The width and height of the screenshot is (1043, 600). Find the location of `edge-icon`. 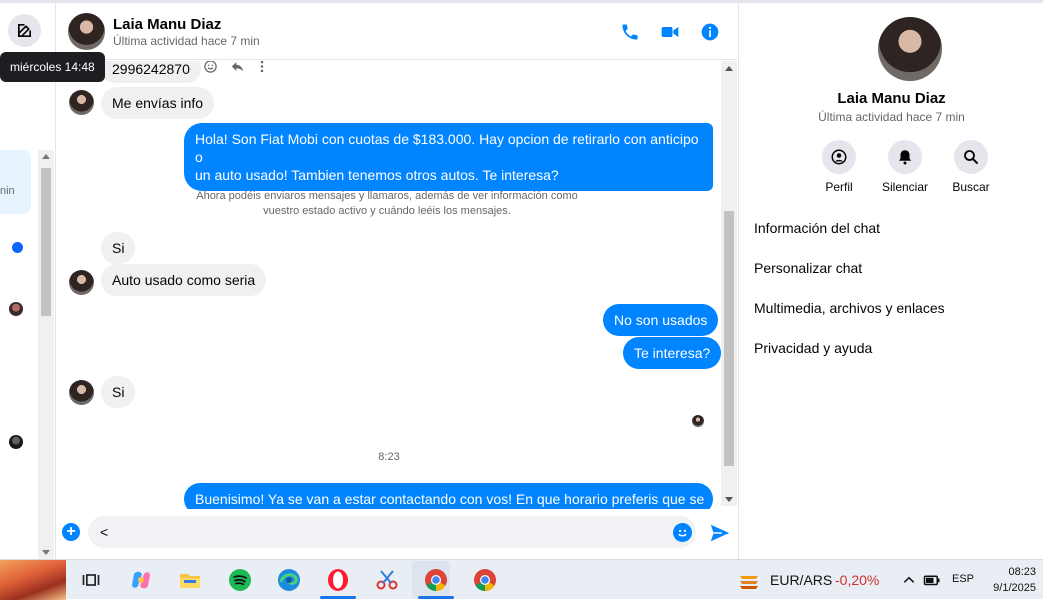

edge-icon is located at coordinates (289, 580).